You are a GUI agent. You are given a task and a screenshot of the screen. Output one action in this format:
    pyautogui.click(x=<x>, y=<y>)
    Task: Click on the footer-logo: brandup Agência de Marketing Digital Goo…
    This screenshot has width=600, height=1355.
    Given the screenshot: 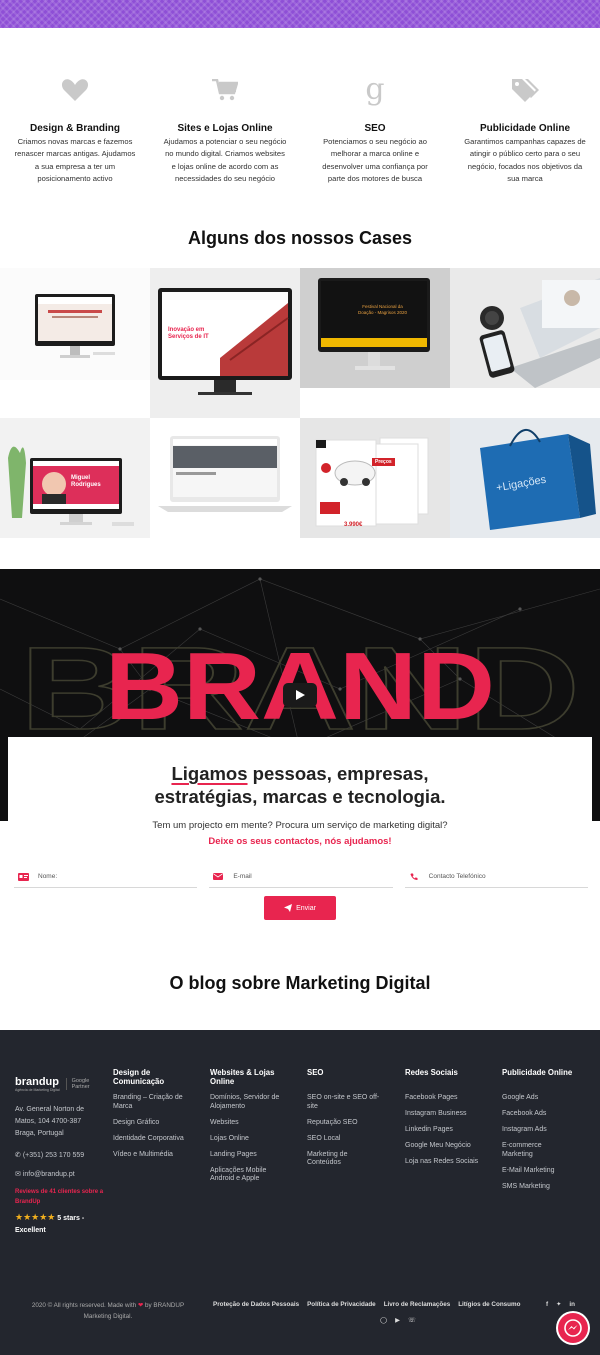 What is the action you would take?
    pyautogui.click(x=60, y=1084)
    